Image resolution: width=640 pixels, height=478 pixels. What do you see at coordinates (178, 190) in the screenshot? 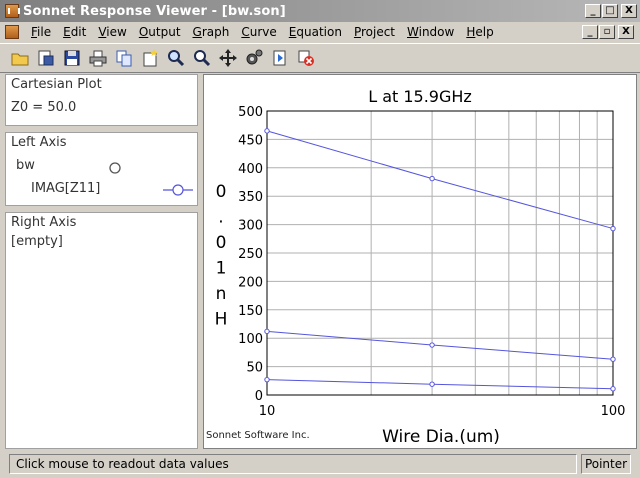
I see `curve-line-symbol-icon` at bounding box center [178, 190].